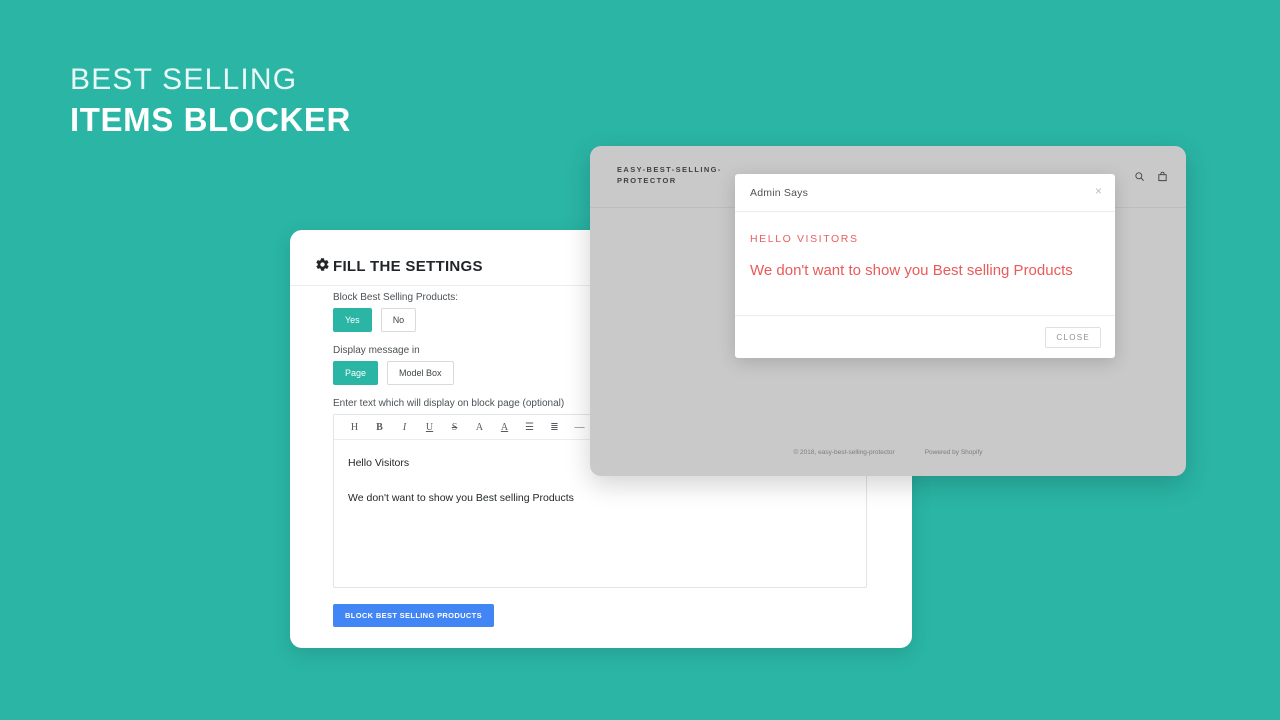  Describe the element at coordinates (844, 452) in the screenshot. I see `storefront-copyright: © 2018, easy-best-selling-protector` at that location.